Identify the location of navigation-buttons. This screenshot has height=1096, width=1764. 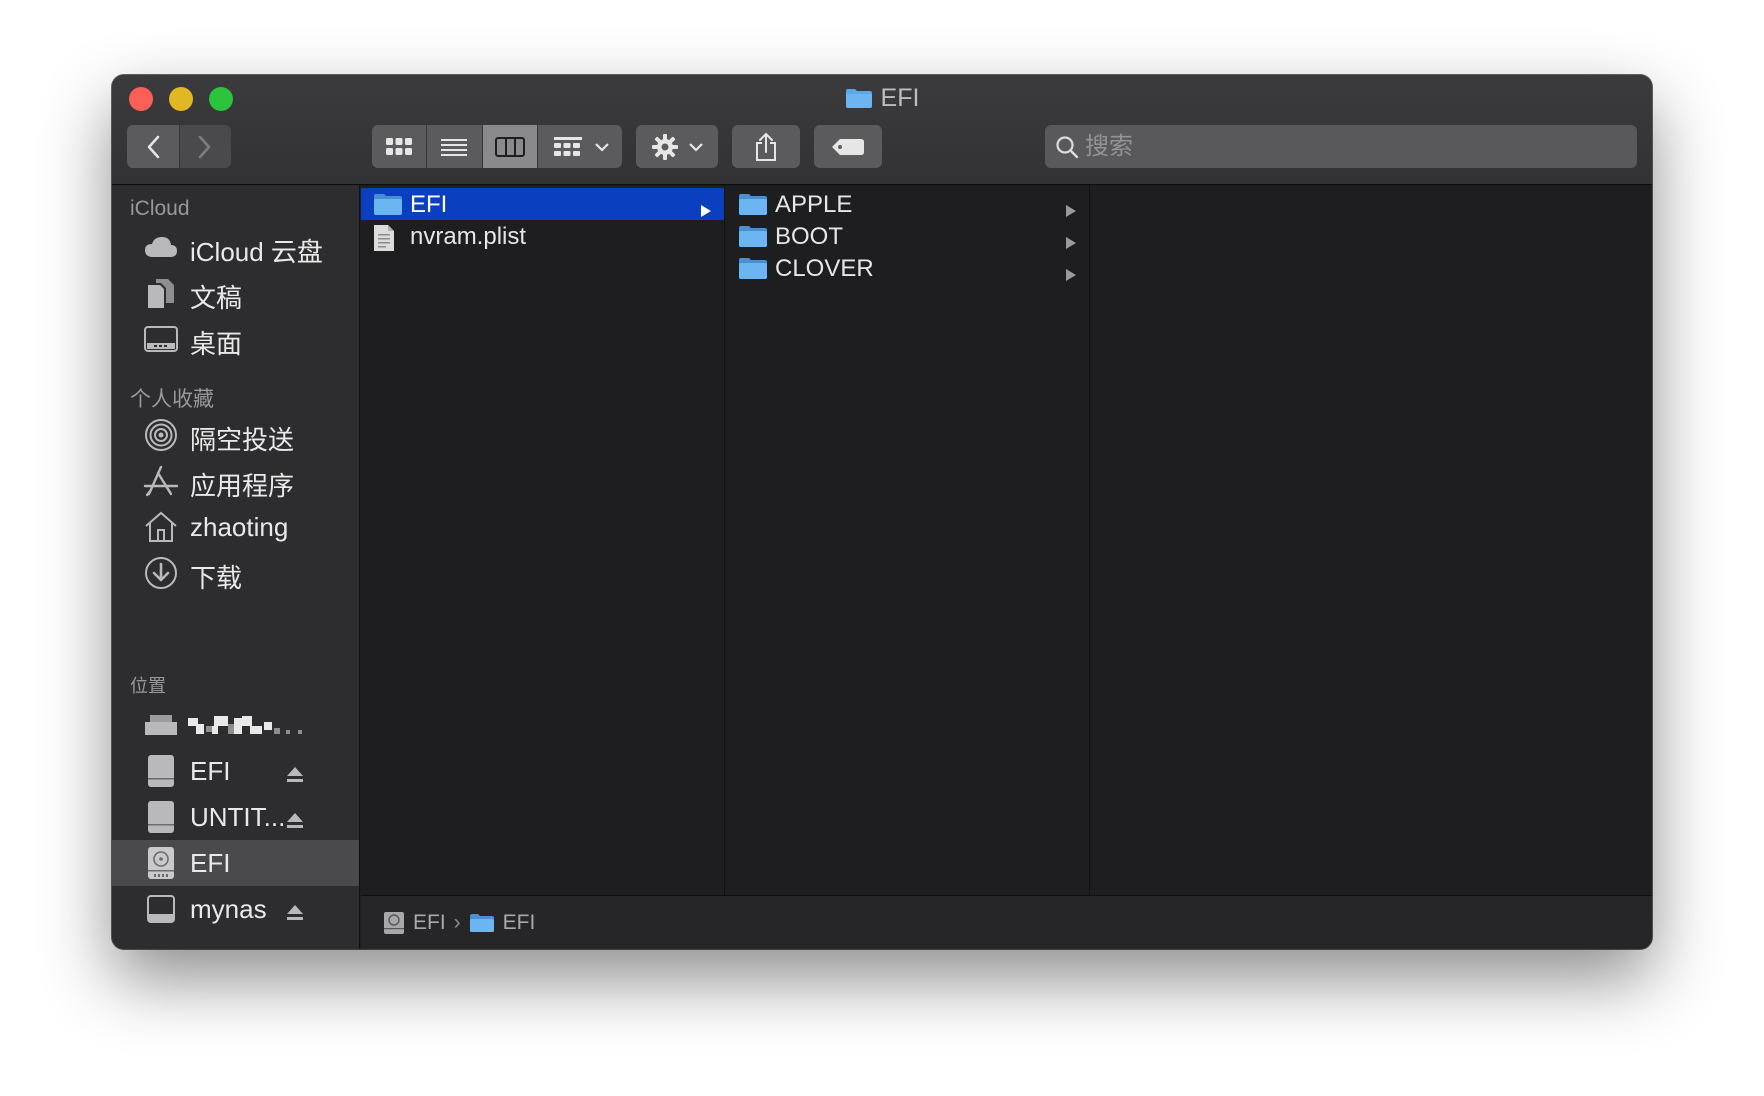
(179, 146).